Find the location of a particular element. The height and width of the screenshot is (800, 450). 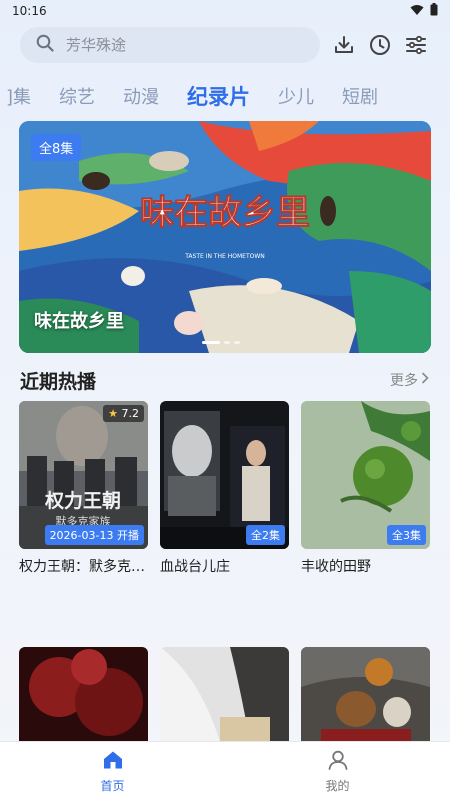

media-card: 全2集 血战台儿庄 is located at coordinates (224, 488).